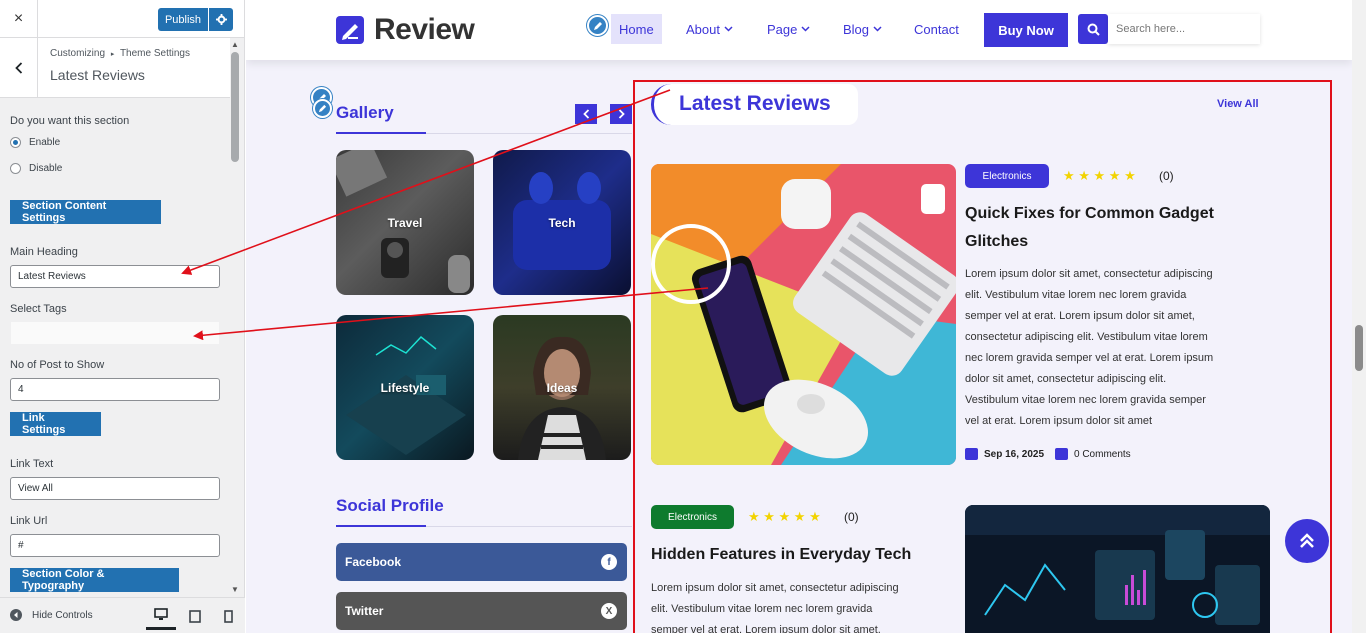  I want to click on gallery-next-button, so click(621, 114).